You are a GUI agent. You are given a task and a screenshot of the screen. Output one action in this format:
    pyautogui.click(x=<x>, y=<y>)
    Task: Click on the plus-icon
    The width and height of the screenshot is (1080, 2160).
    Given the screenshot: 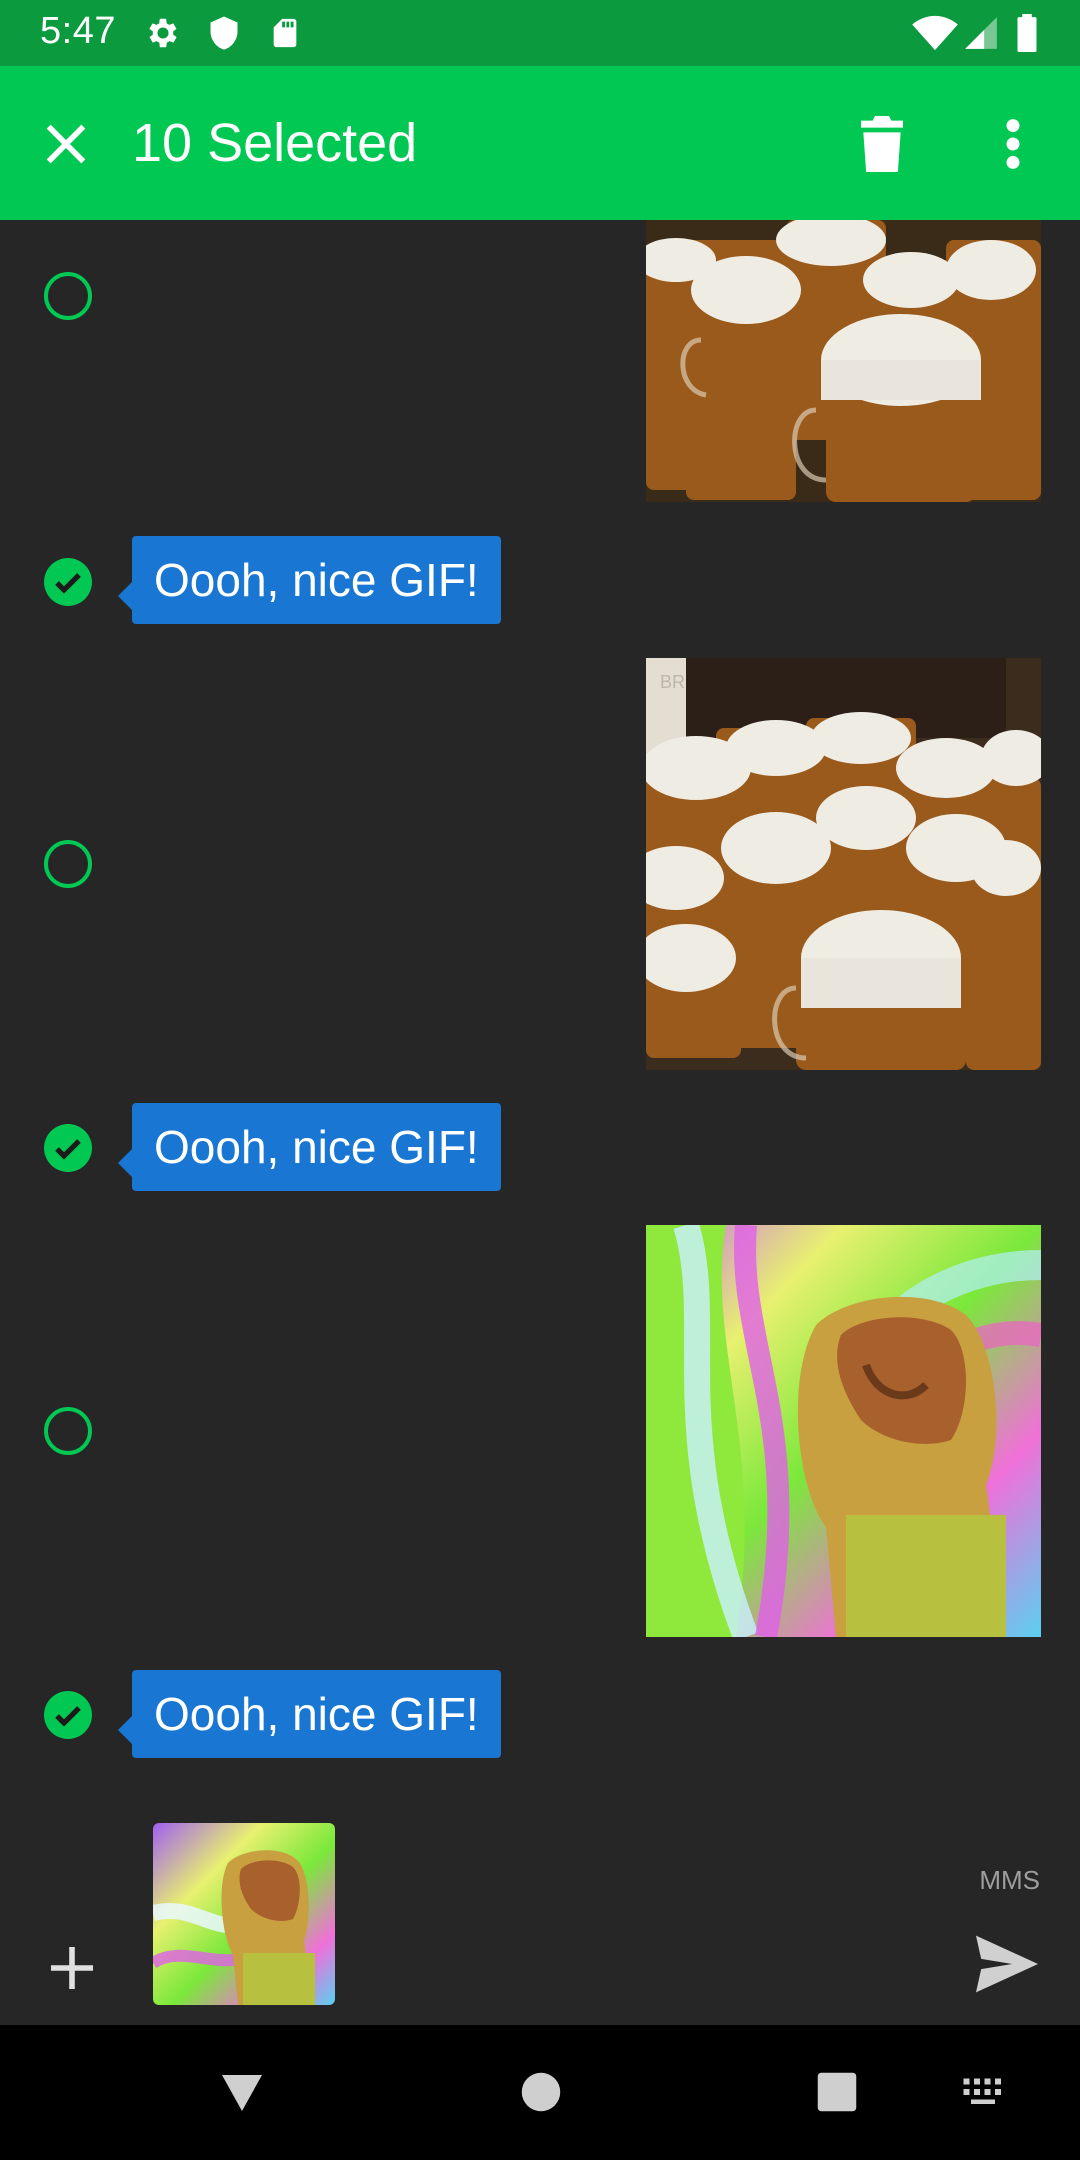 What is the action you would take?
    pyautogui.click(x=72, y=1968)
    